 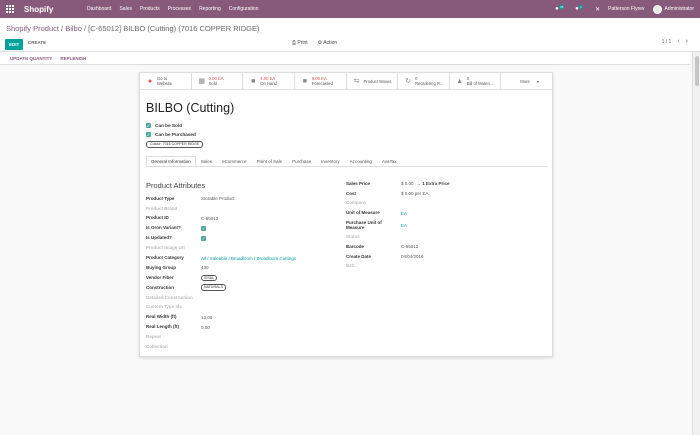 What do you see at coordinates (154, 337) in the screenshot?
I see `field-label: Repeat` at bounding box center [154, 337].